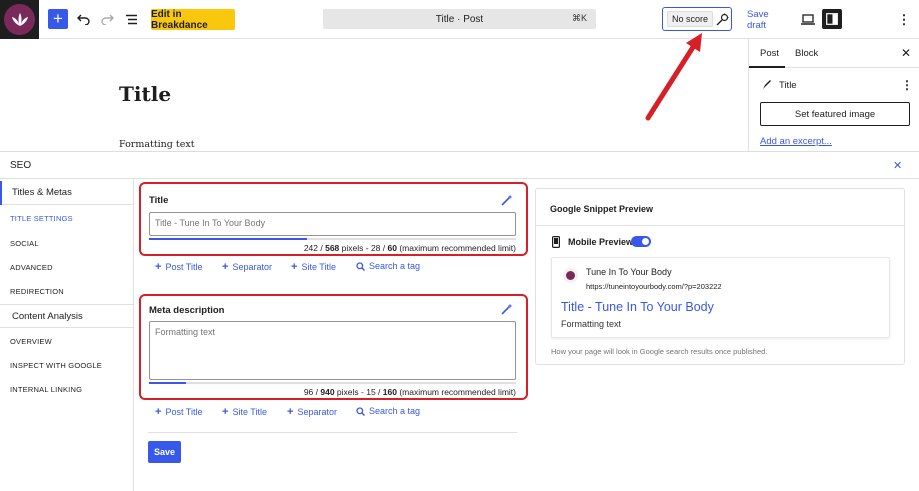 Image resolution: width=919 pixels, height=491 pixels. I want to click on nav-social: SOCIAL, so click(24, 243).